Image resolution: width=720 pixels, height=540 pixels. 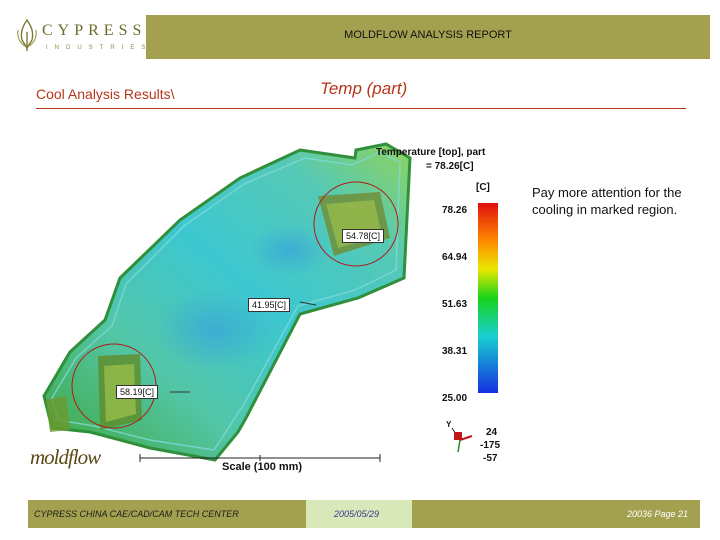 I want to click on footer-middle: 2005/05/29, so click(x=359, y=514).